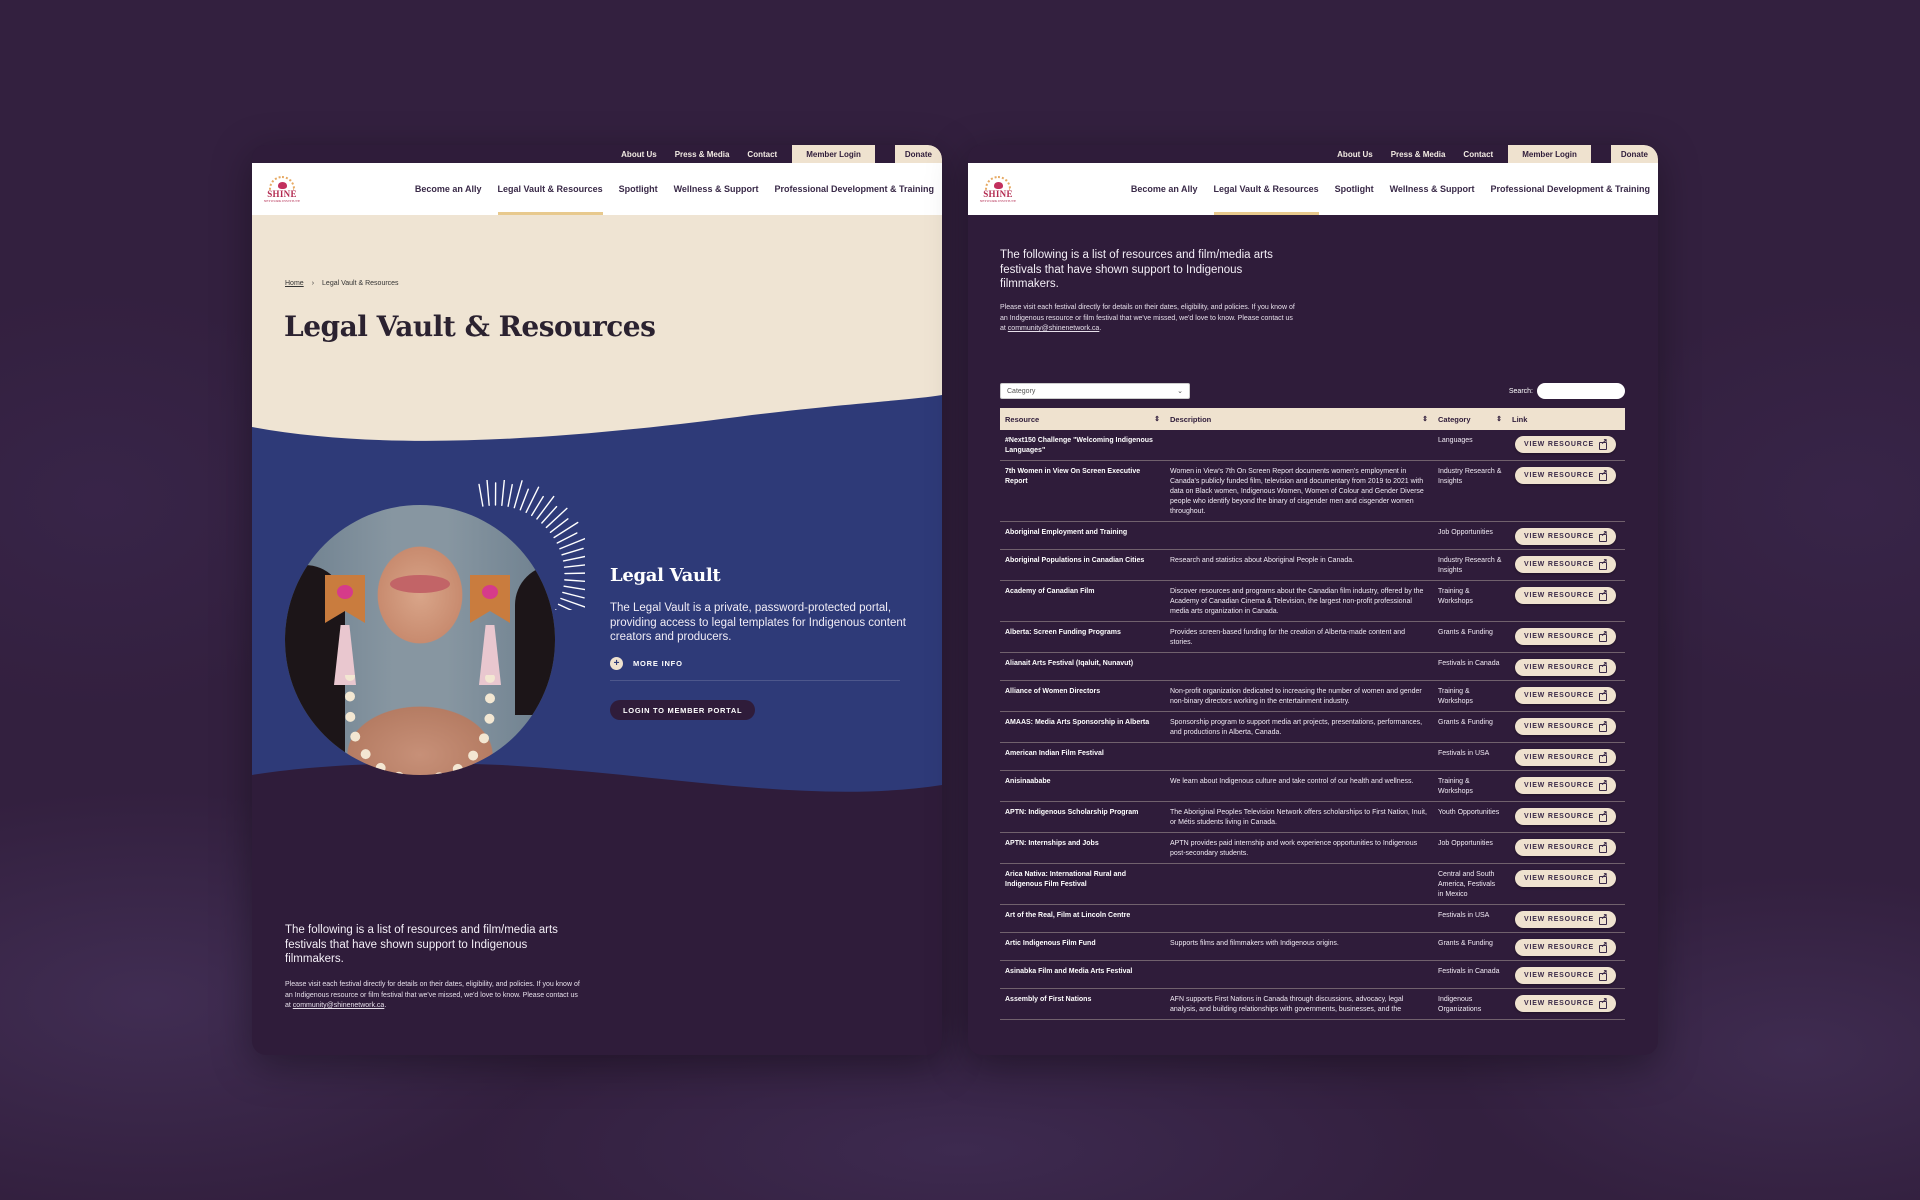  I want to click on column-header-category: Category ⇕, so click(1470, 419).